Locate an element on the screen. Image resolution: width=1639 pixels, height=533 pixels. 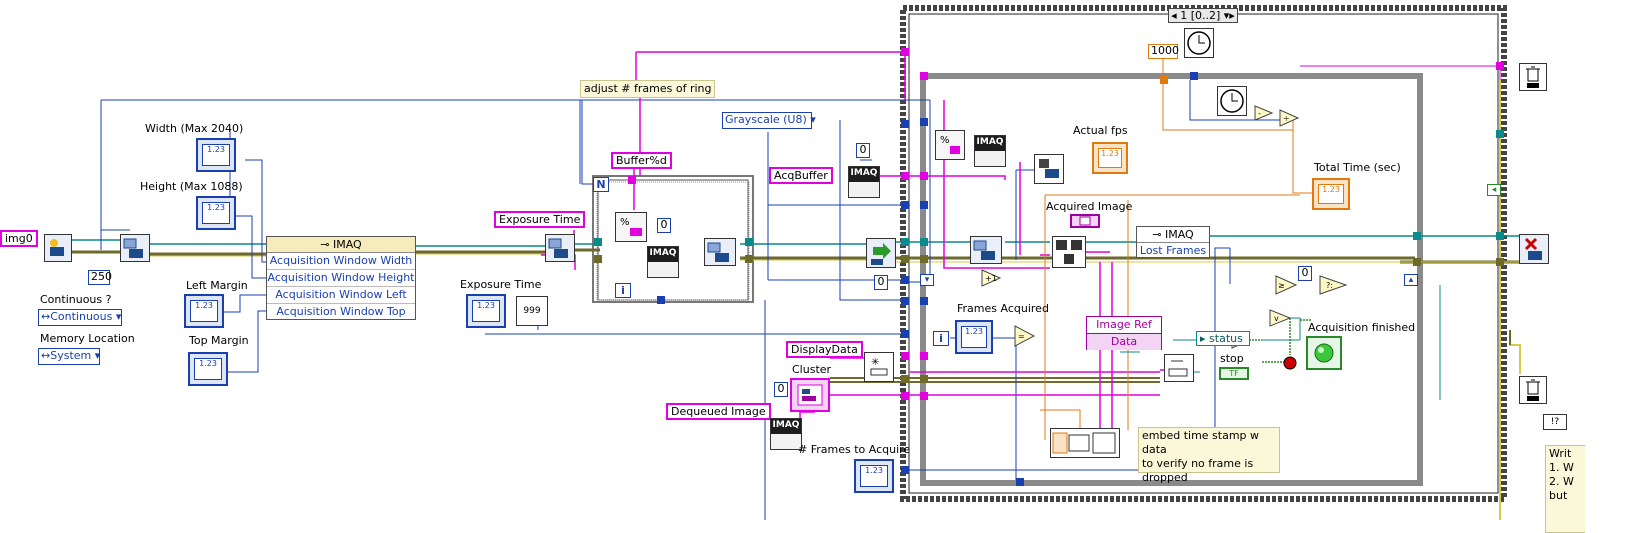
imaq-set-attribute-vi is located at coordinates (560, 248).